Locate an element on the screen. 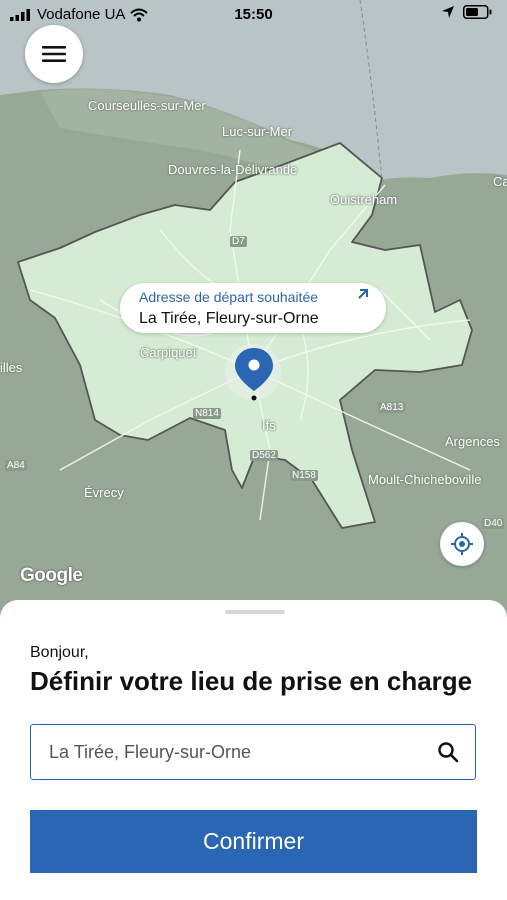  drag-handle is located at coordinates (255, 612).